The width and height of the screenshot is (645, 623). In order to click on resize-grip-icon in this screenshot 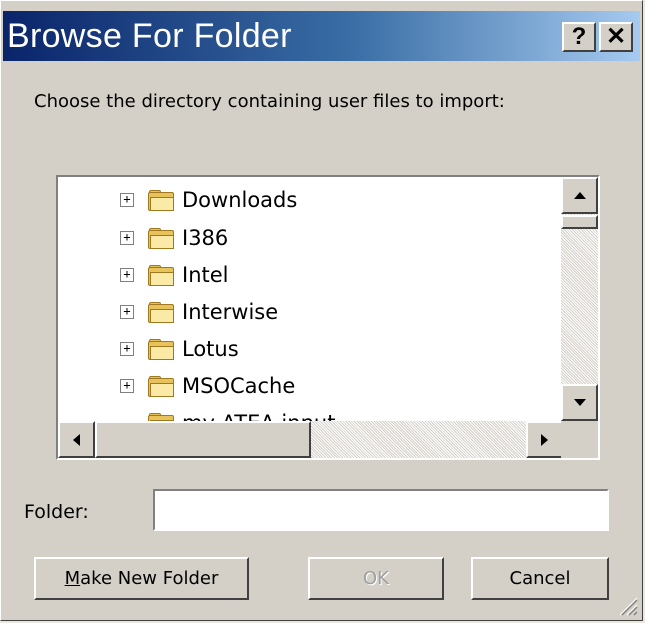, I will do `click(627, 605)`.